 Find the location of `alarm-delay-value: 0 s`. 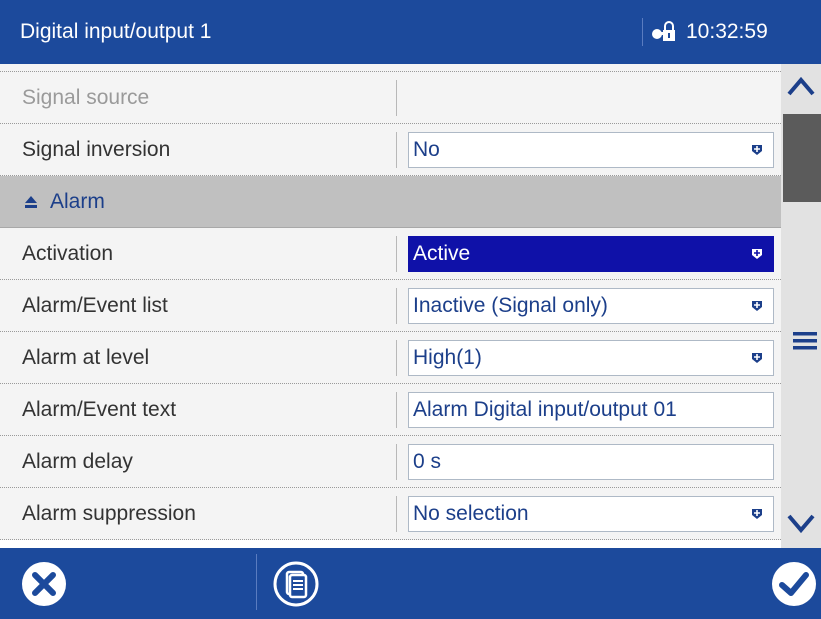

alarm-delay-value: 0 s is located at coordinates (427, 461).